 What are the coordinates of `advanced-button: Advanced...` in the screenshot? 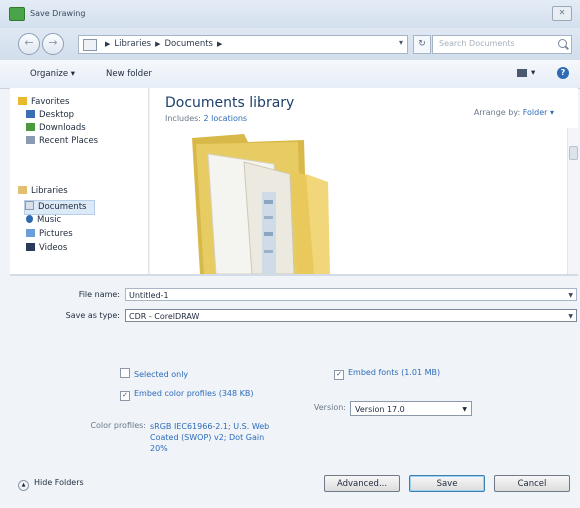 It's located at (362, 483).